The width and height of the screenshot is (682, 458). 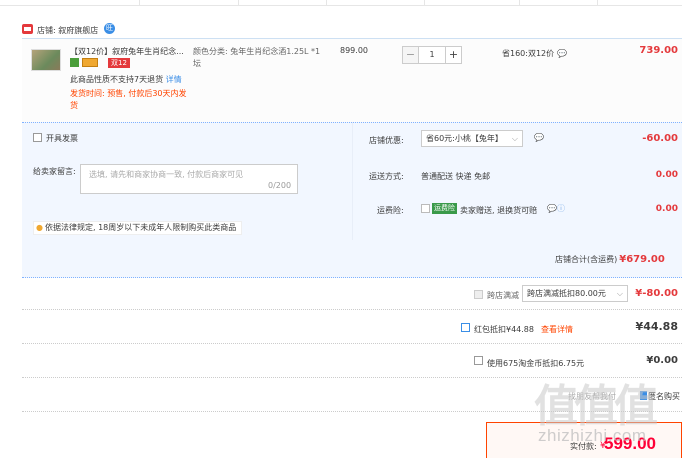 What do you see at coordinates (499, 210) in the screenshot?
I see `freight-insurance-text: 卖家赠送, 退换货可赔` at bounding box center [499, 210].